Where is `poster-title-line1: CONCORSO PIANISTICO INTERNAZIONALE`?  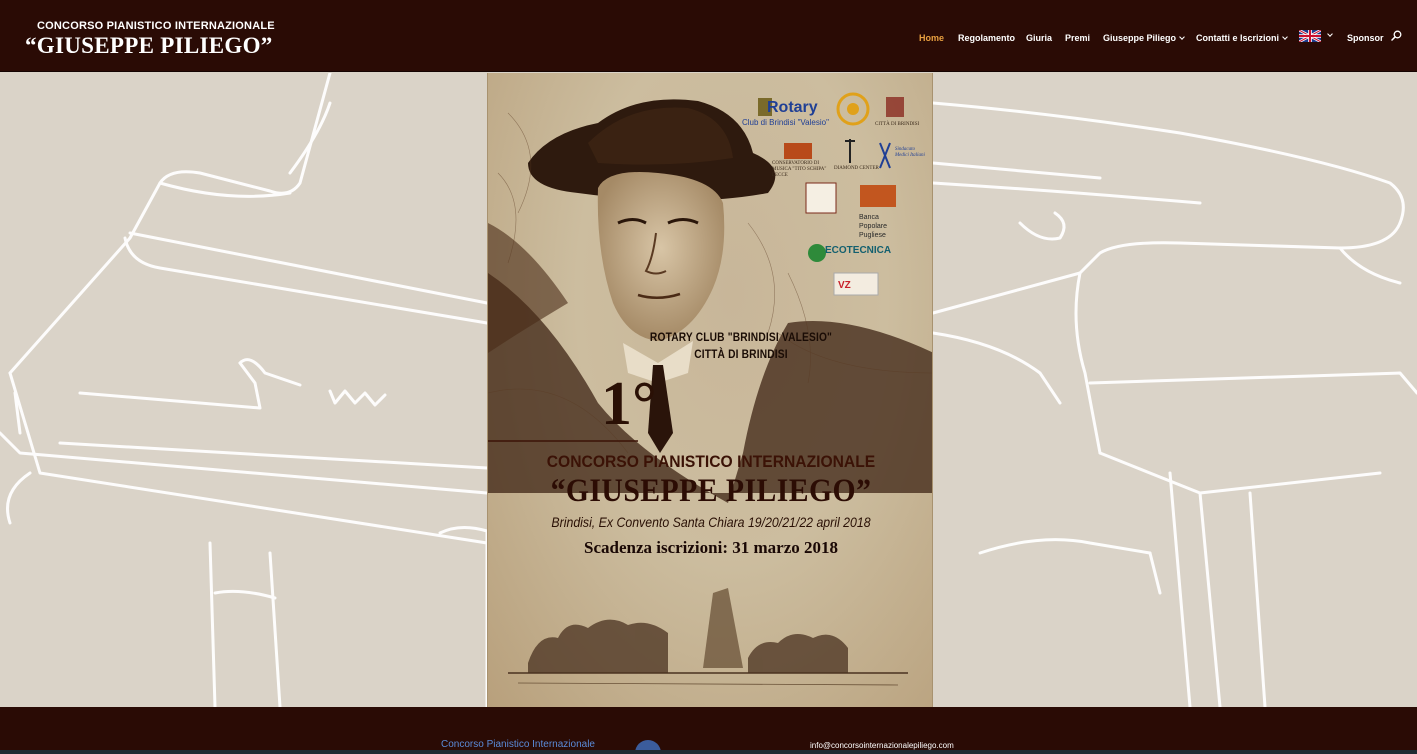
poster-title-line1: CONCORSO PIANISTICO INTERNAZIONALE is located at coordinates (711, 461).